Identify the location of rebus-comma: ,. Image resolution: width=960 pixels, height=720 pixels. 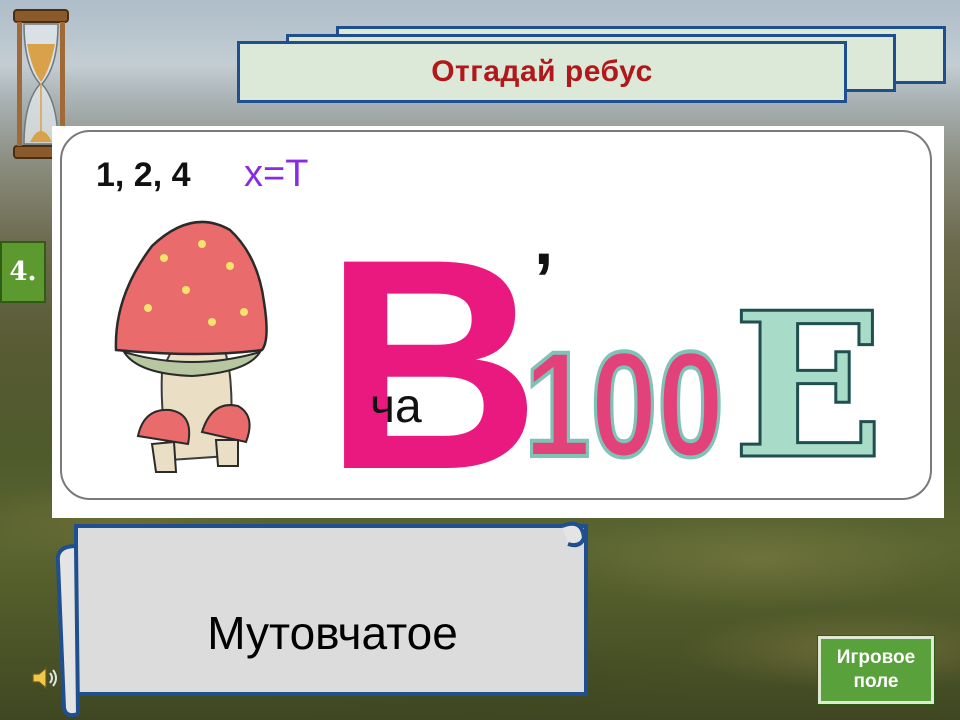
(543, 240).